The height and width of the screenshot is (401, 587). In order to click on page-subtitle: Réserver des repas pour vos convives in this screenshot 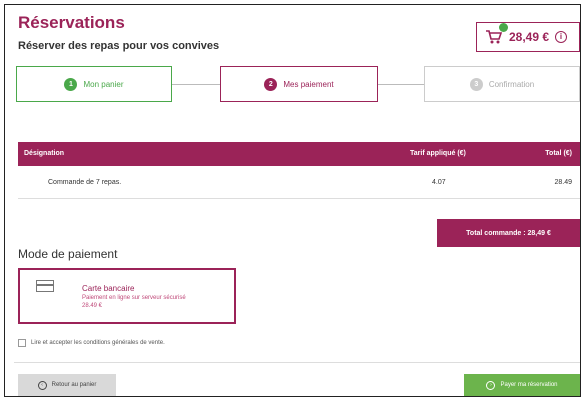, I will do `click(119, 46)`.